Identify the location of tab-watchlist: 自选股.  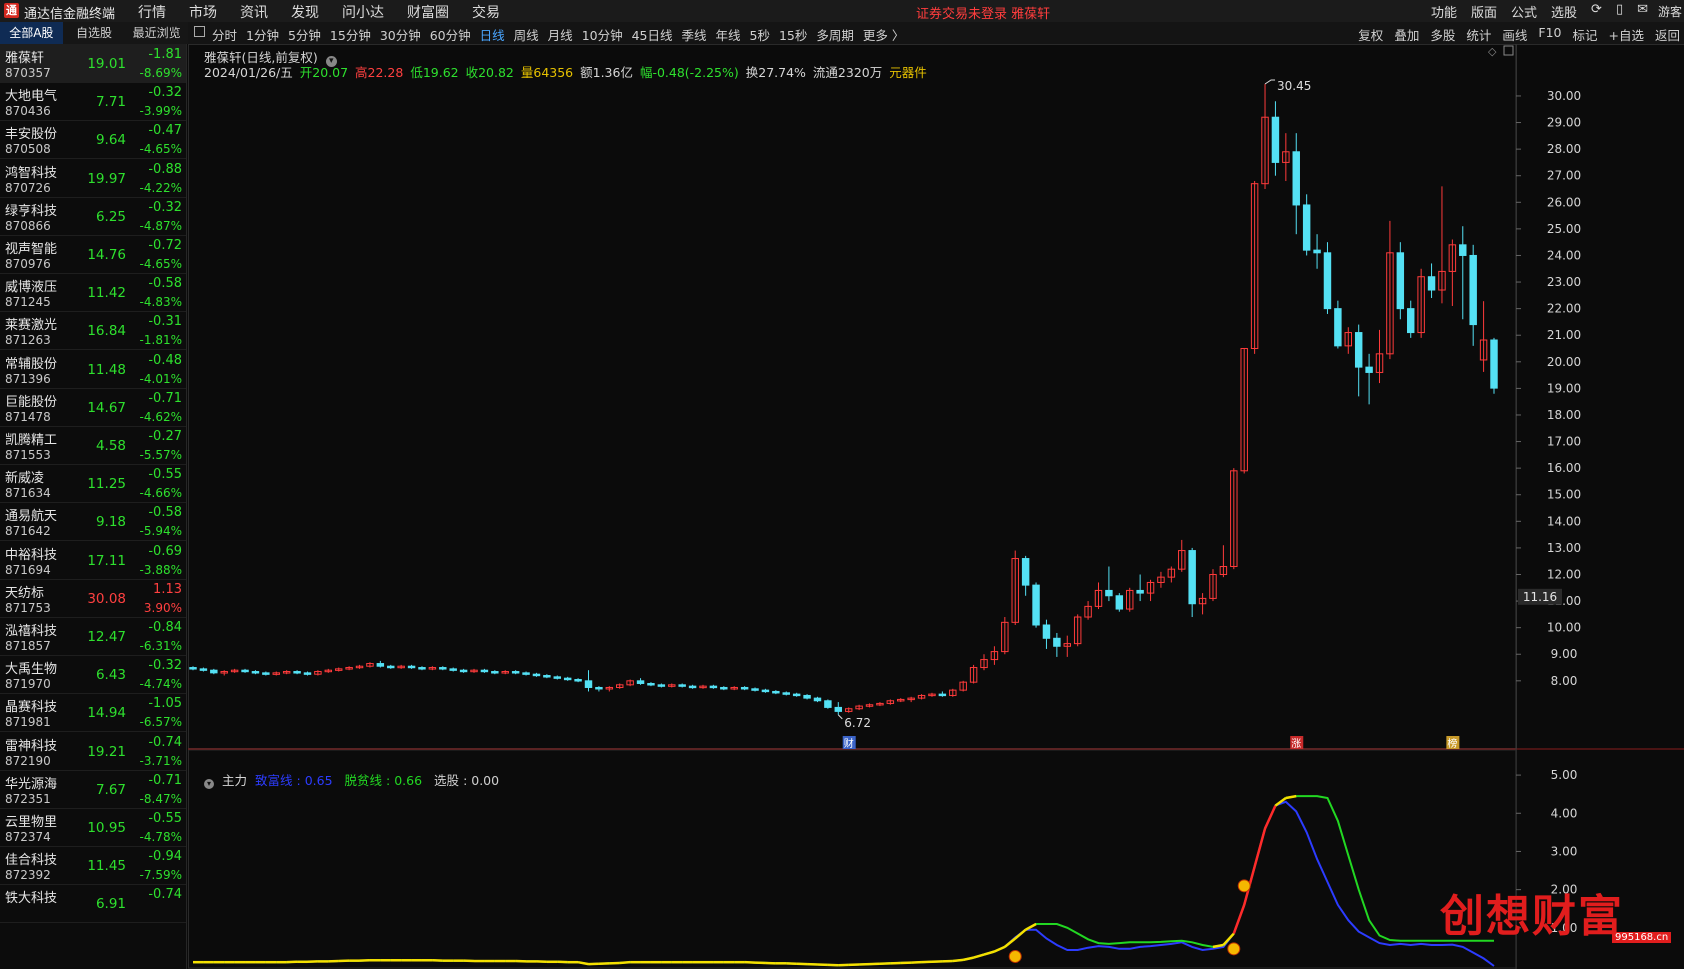
(94, 33).